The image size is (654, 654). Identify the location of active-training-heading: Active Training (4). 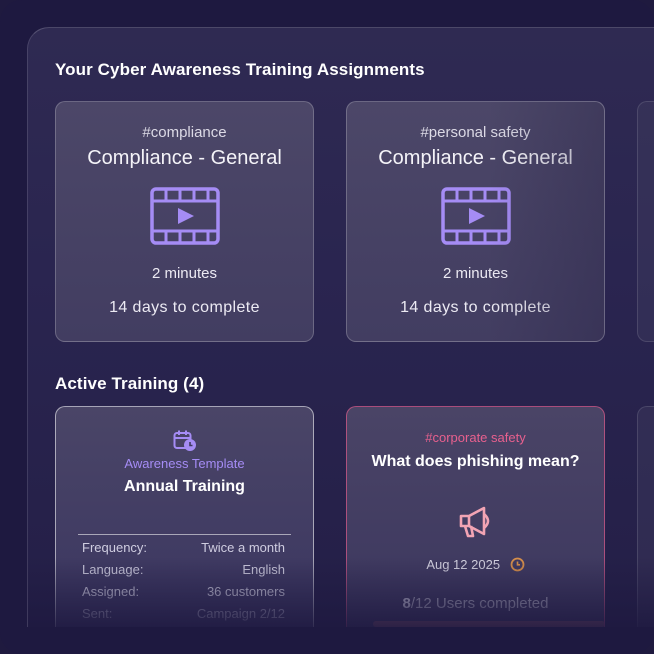
(130, 383).